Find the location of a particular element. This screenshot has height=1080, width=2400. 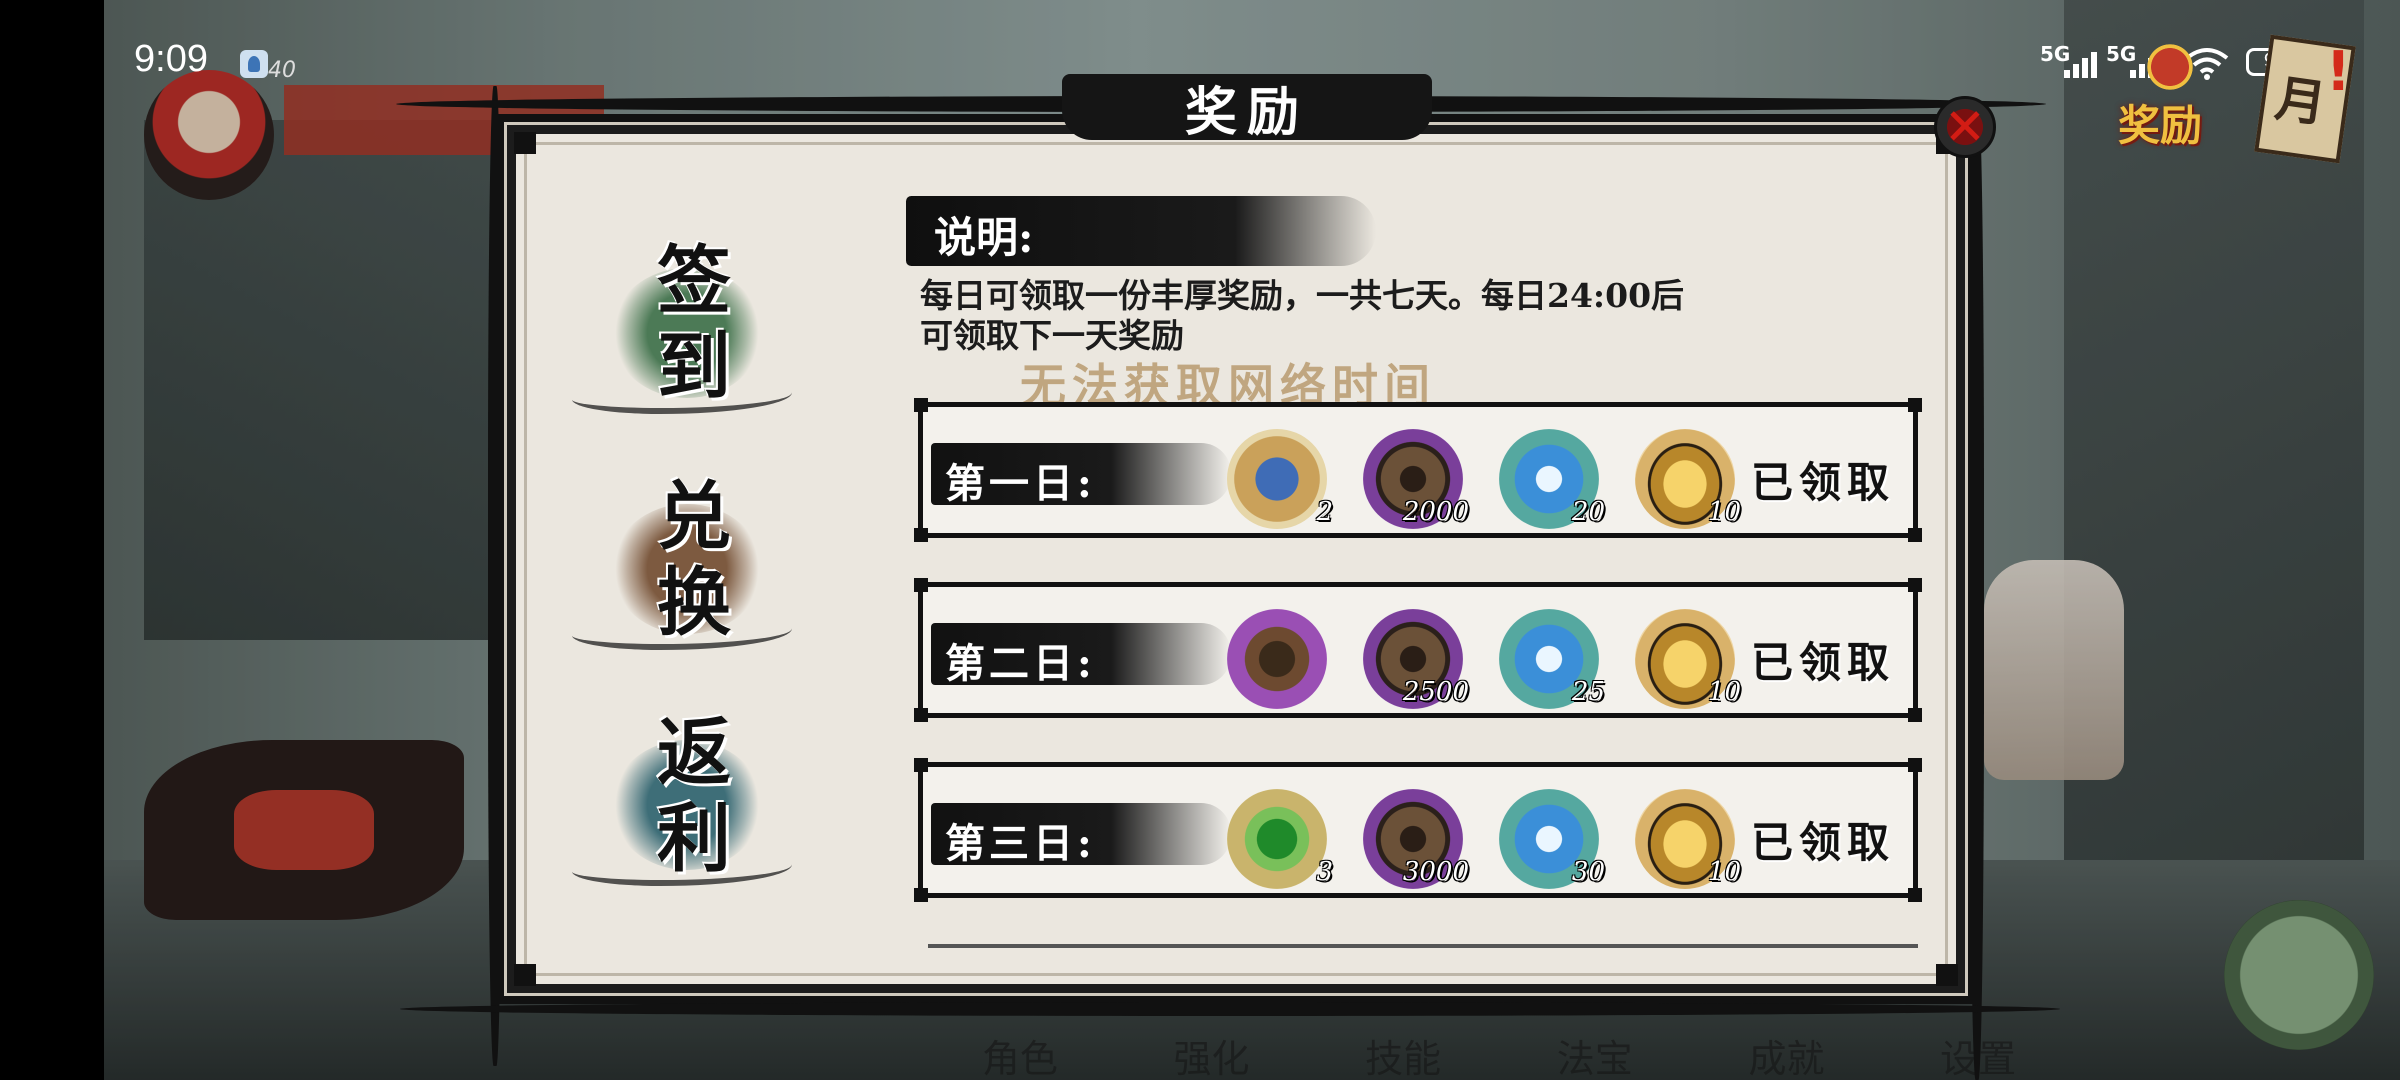

bird-icon is located at coordinates (1277, 659).